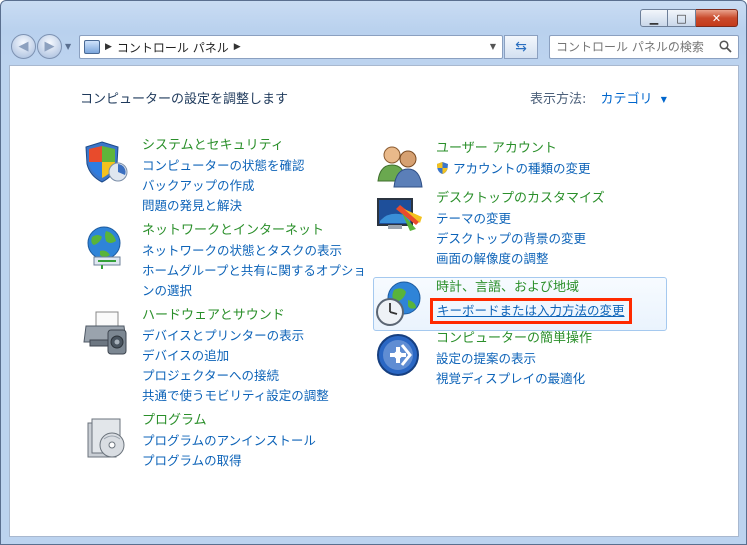 This screenshot has height=545, width=747. What do you see at coordinates (235, 376) in the screenshot?
I see `link-connect-projector: プロジェクターへの接続` at bounding box center [235, 376].